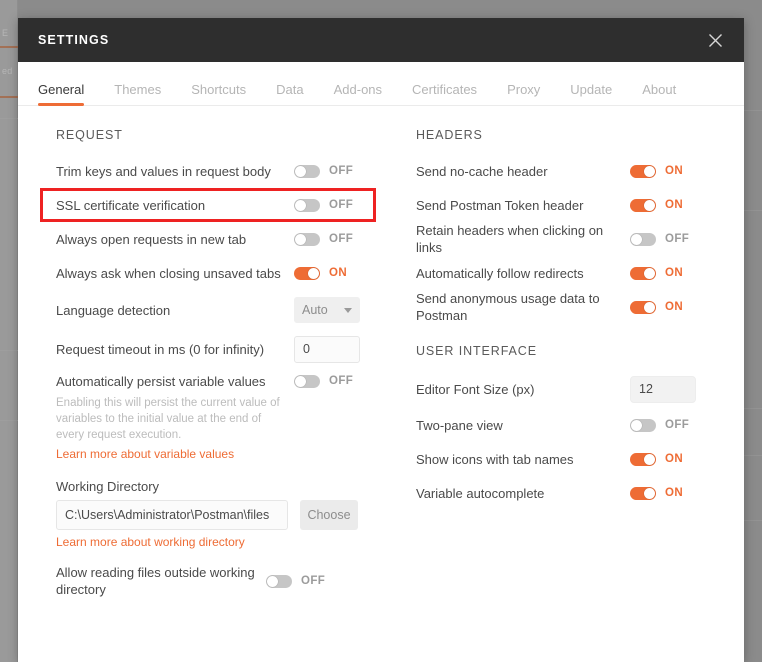 The height and width of the screenshot is (662, 762). I want to click on toggle-two-pane-view: OFF, so click(660, 425).